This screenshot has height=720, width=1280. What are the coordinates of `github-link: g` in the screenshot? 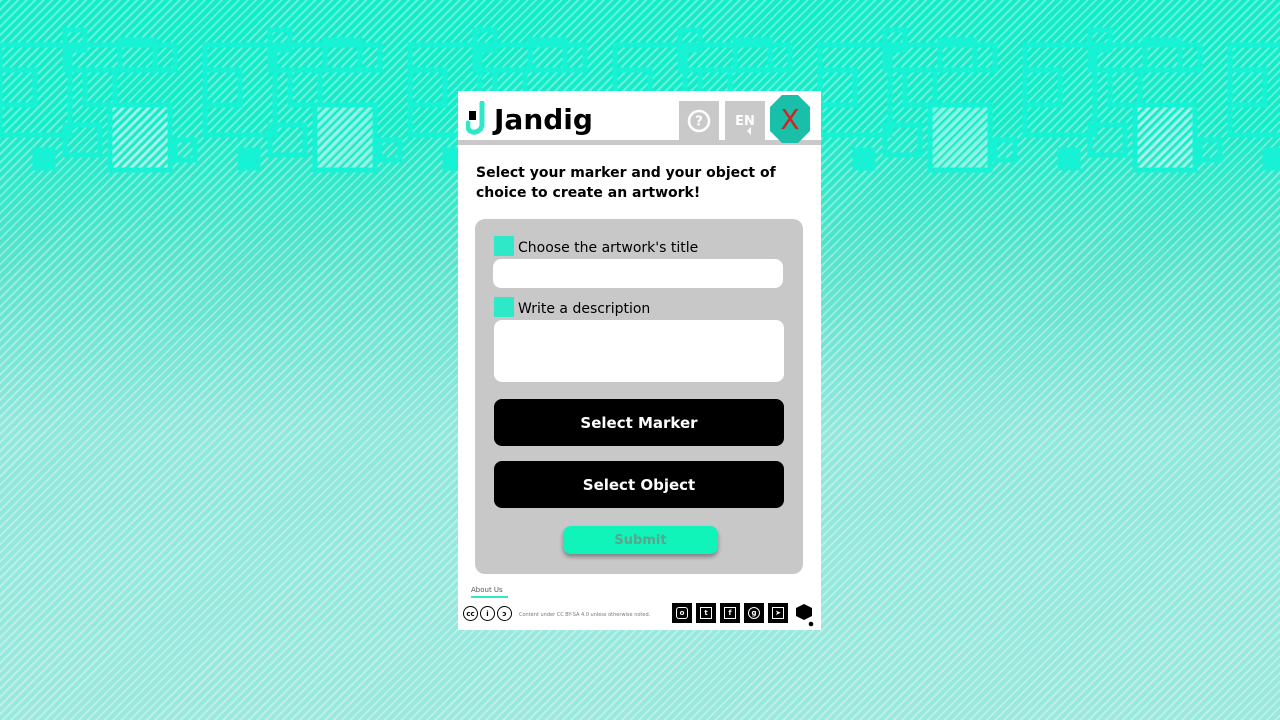 It's located at (754, 613).